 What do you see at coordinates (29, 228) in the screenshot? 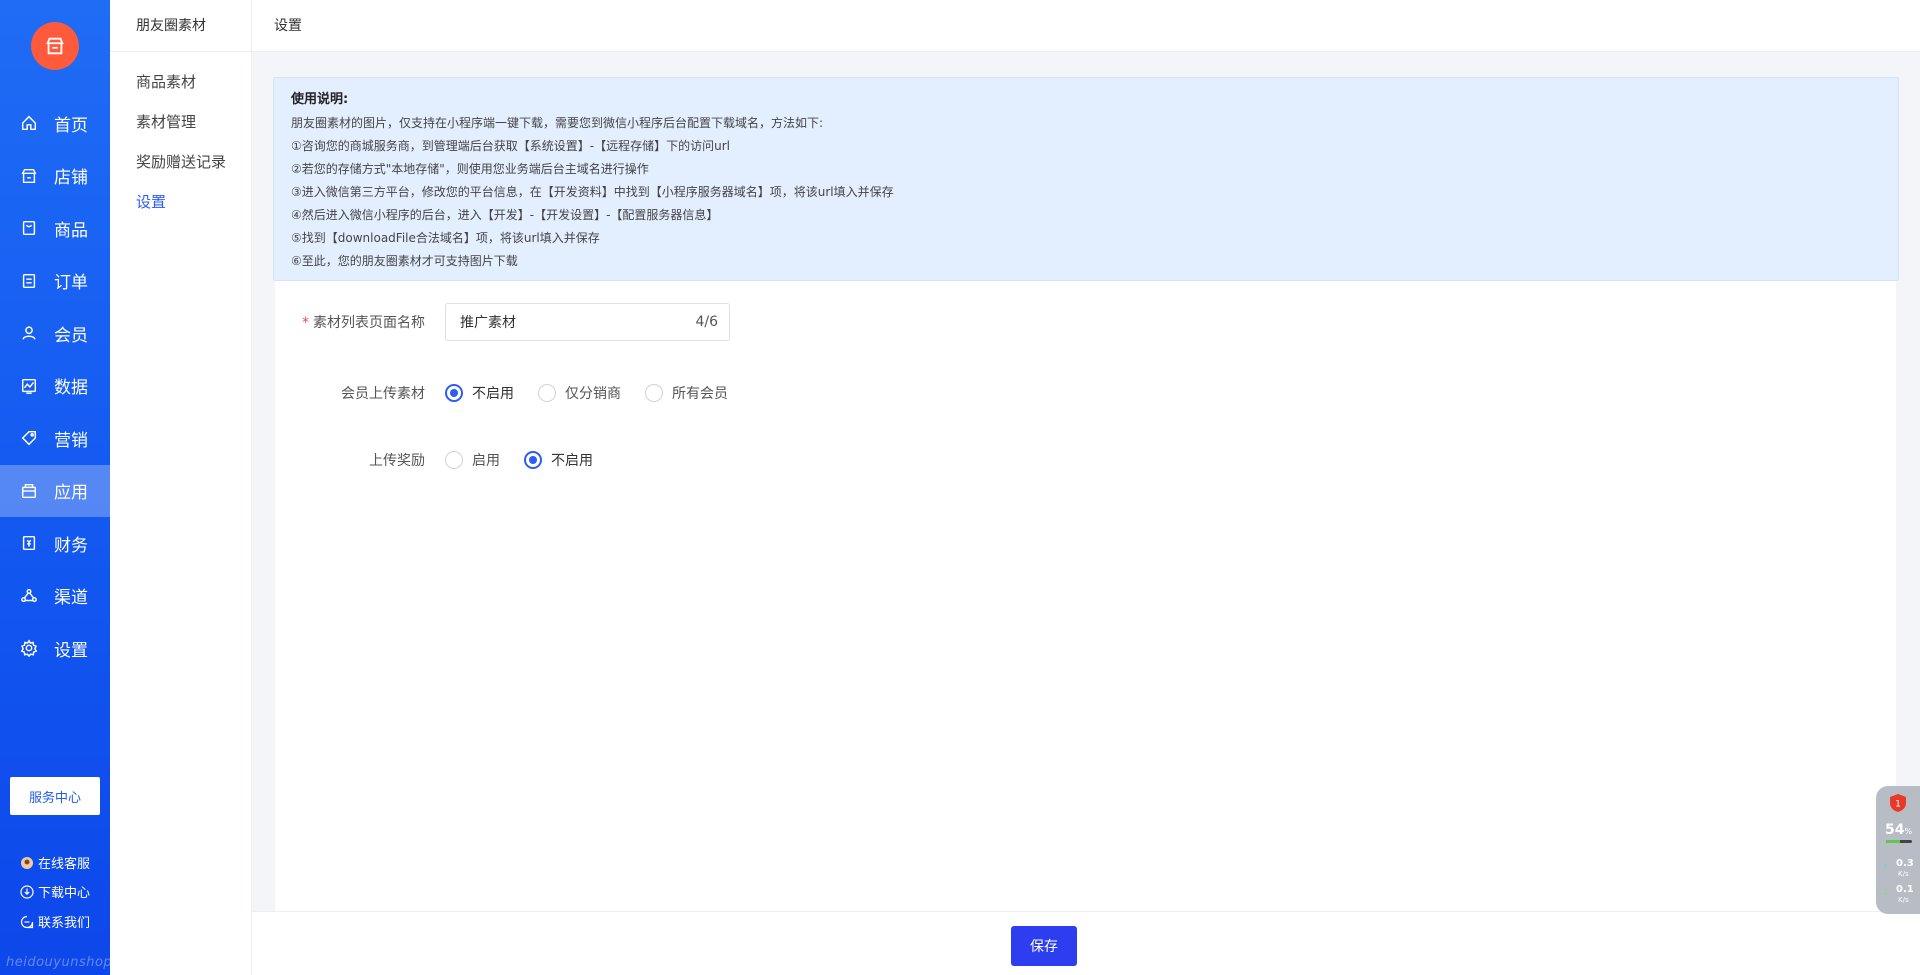
I see `product-icon` at bounding box center [29, 228].